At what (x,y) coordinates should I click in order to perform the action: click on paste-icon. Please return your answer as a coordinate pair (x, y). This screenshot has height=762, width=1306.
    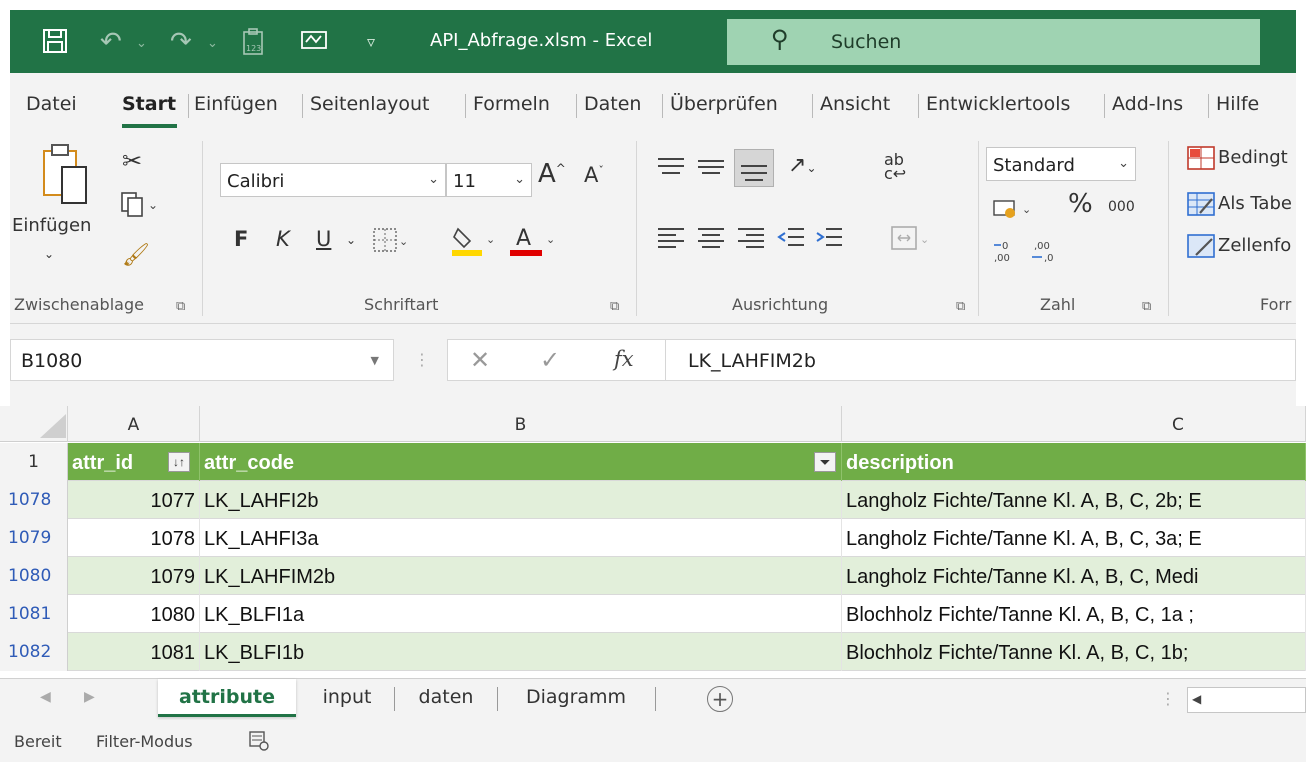
    Looking at the image, I should click on (65, 176).